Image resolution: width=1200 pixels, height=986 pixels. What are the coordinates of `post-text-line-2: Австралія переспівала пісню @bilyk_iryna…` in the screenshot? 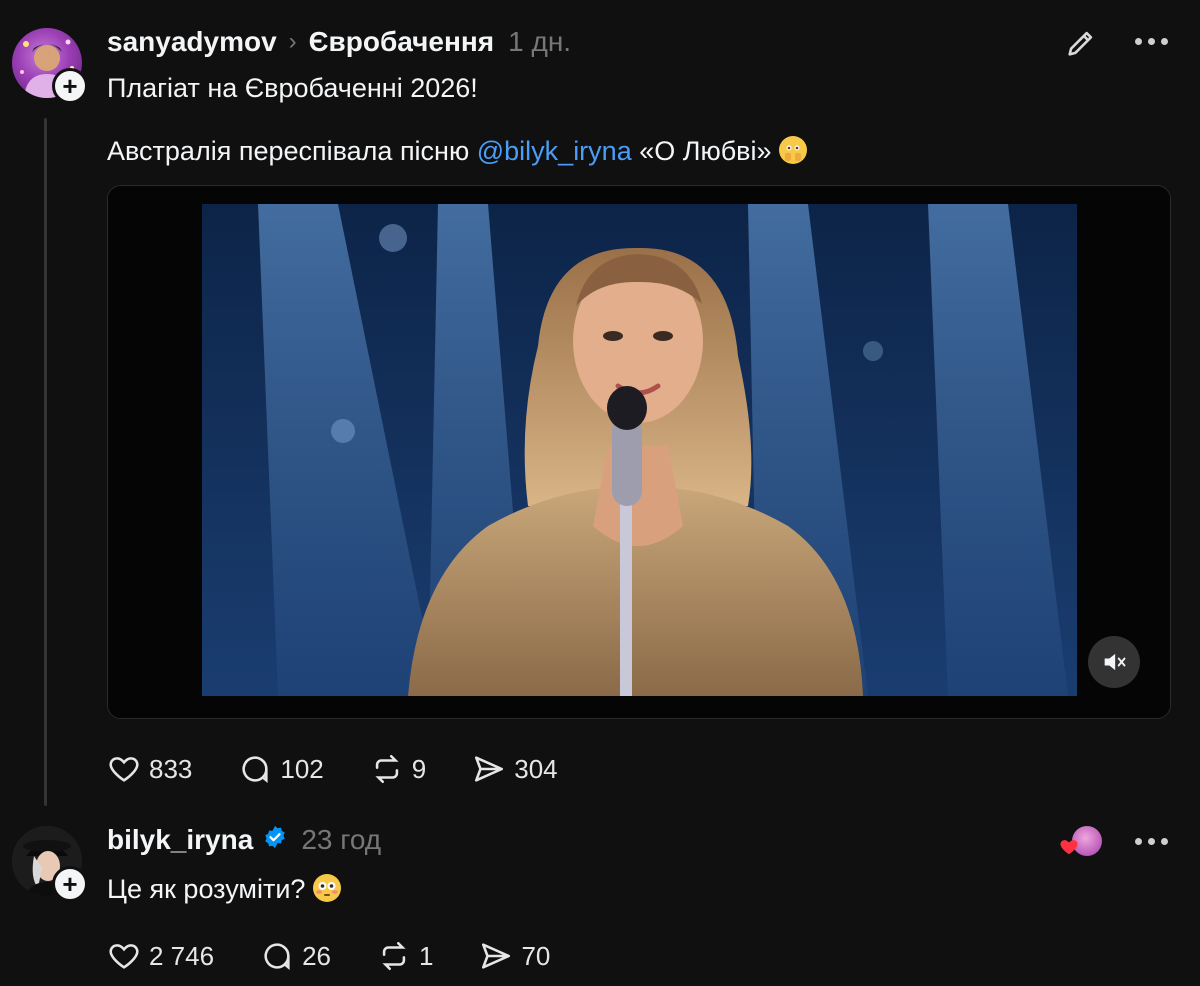 It's located at (457, 151).